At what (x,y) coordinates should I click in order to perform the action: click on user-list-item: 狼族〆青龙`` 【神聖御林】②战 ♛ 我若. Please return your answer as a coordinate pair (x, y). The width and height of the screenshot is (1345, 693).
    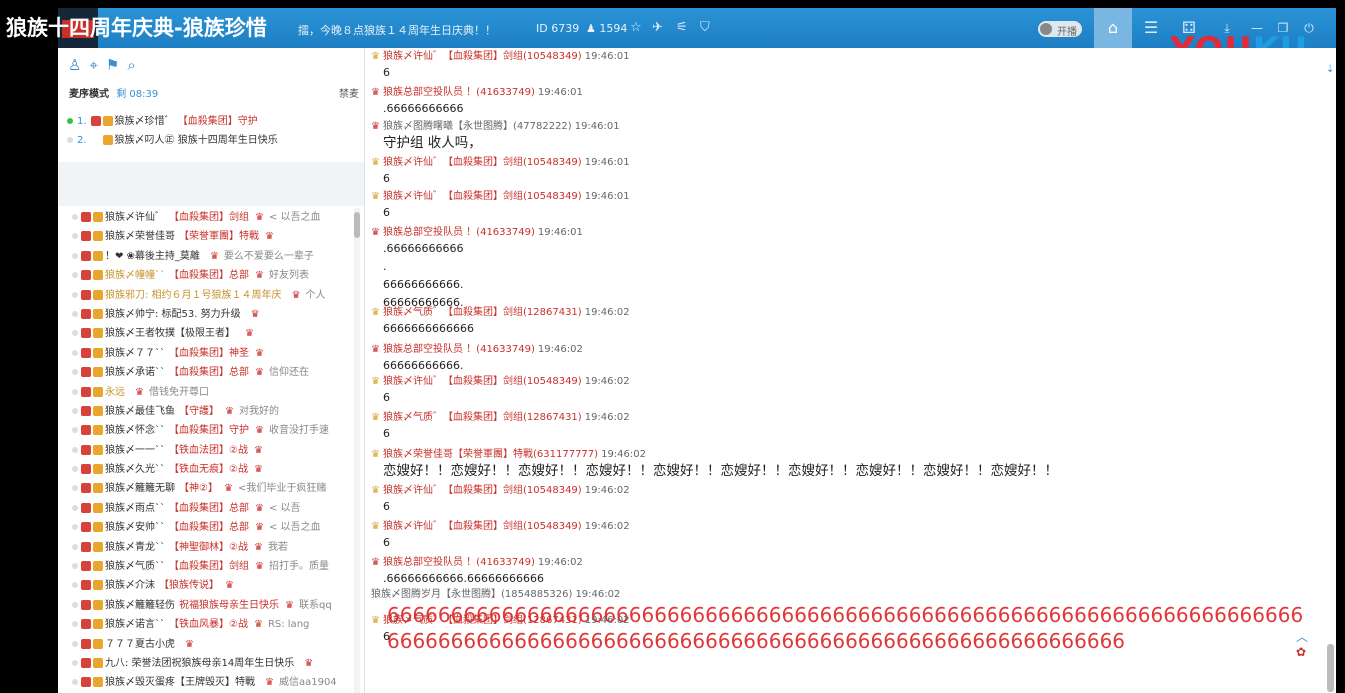
    Looking at the image, I should click on (206, 547).